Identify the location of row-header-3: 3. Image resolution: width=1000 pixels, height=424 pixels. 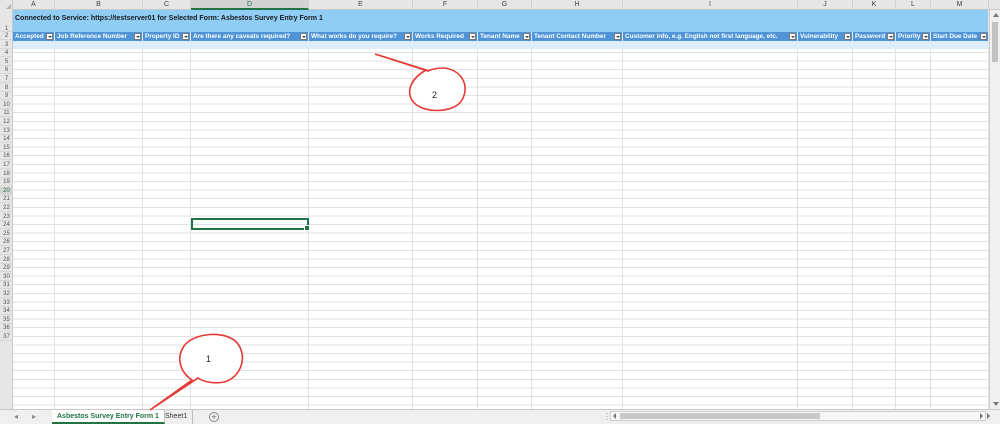
(6, 45).